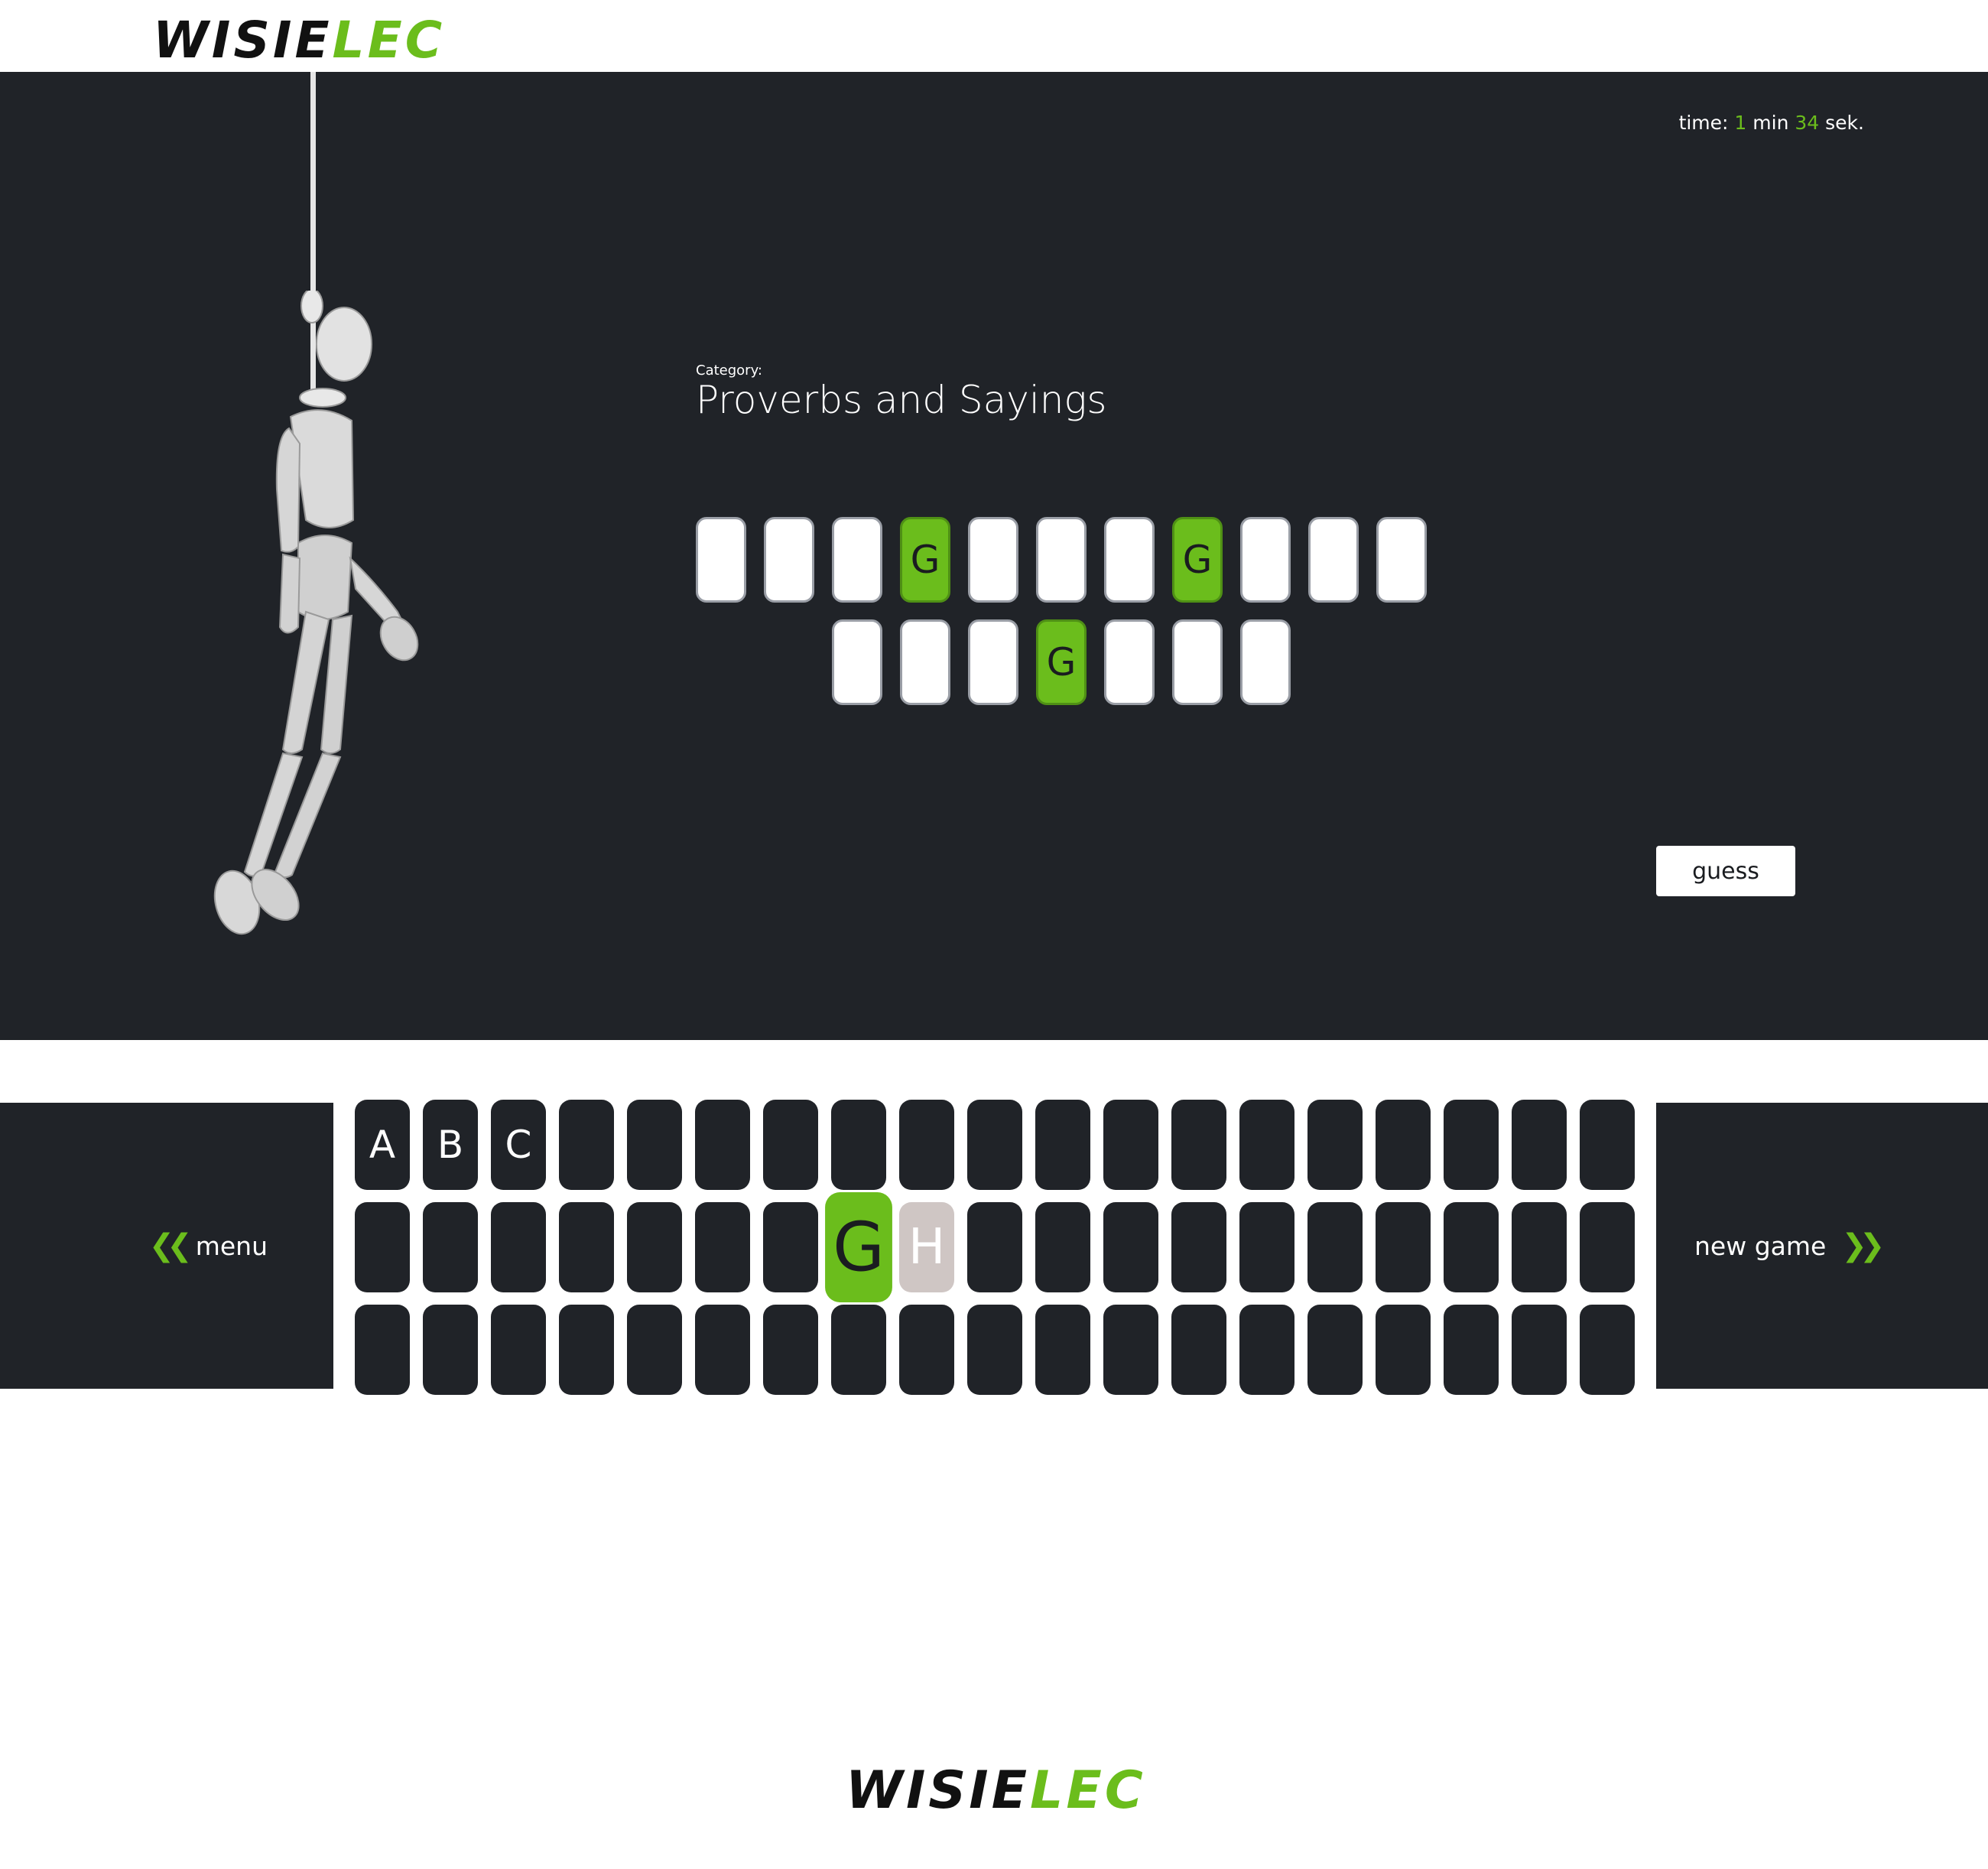  I want to click on letter-key: C, so click(518, 1145).